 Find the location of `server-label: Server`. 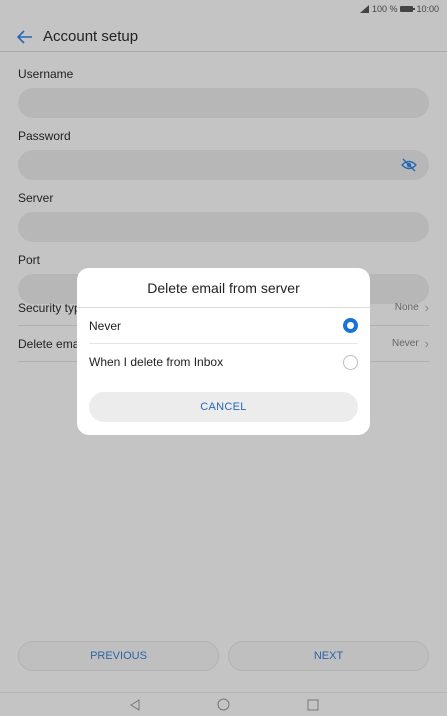

server-label: Server is located at coordinates (36, 198).